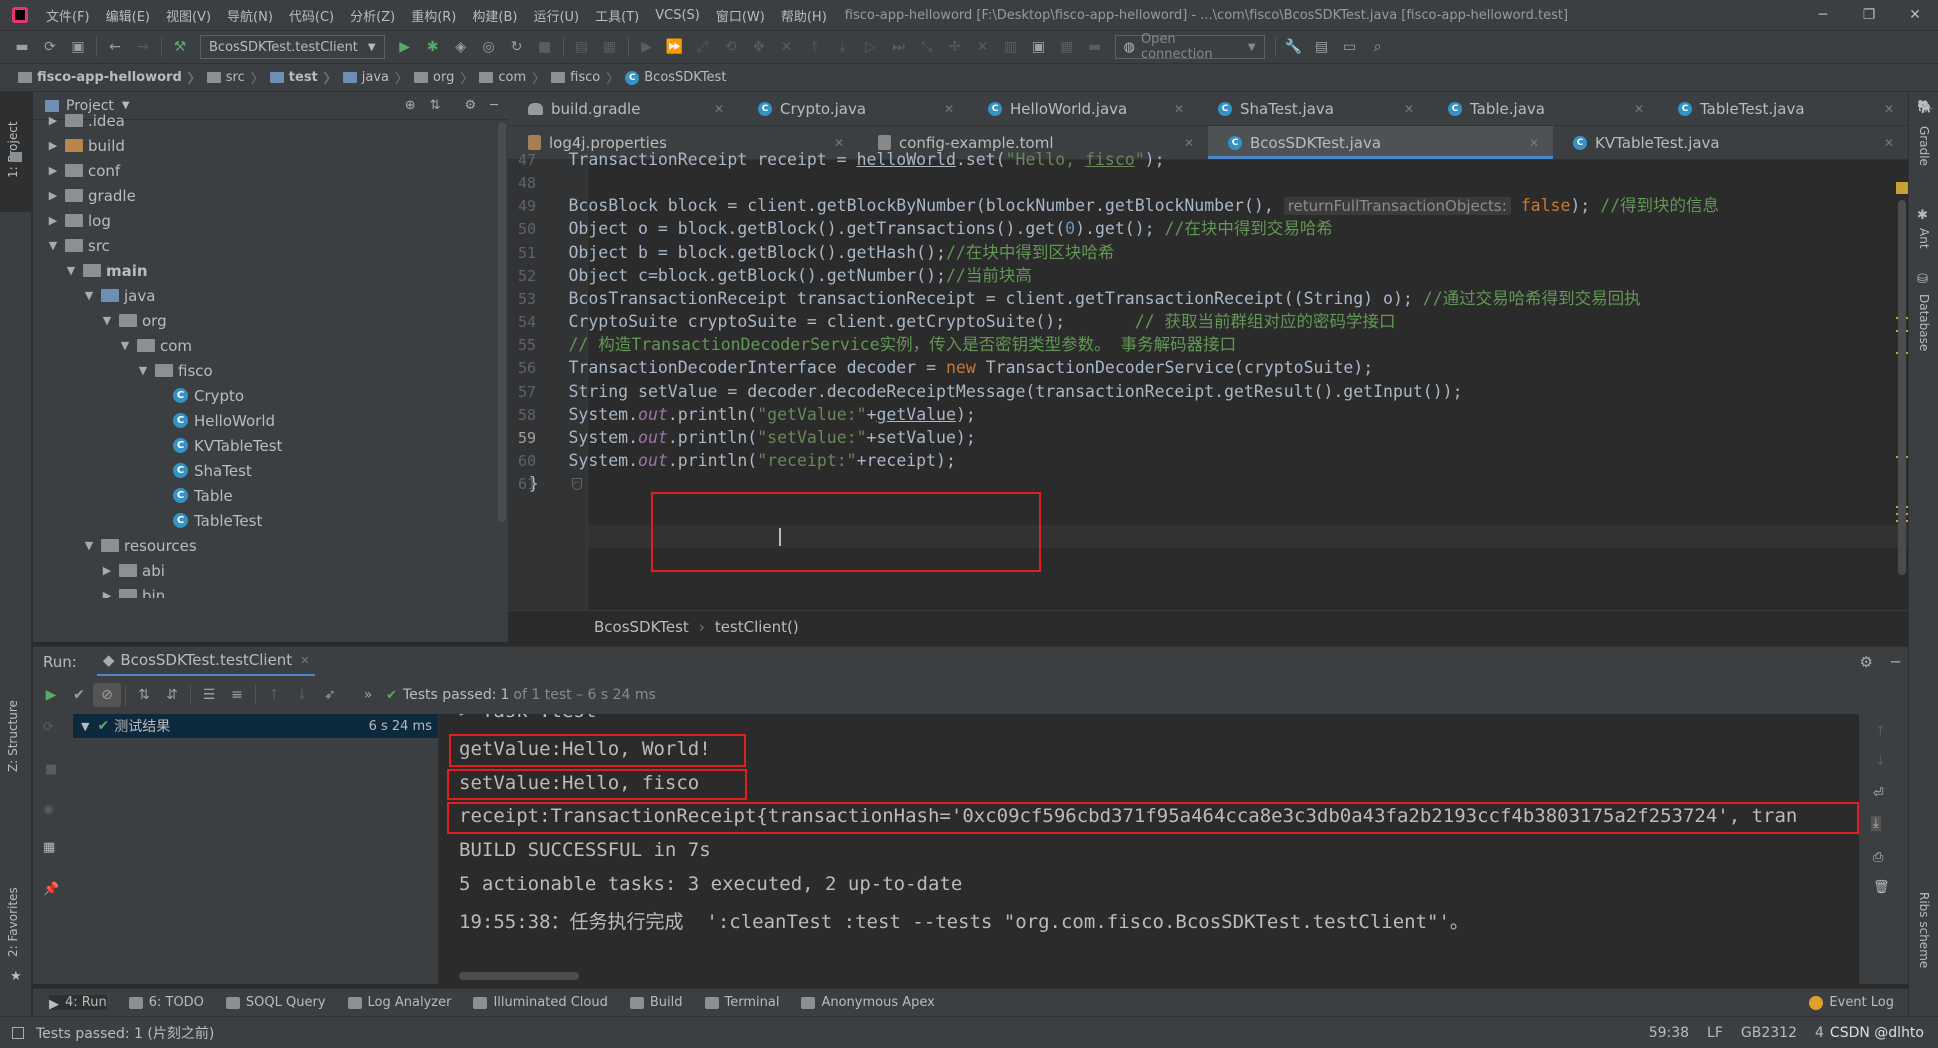  Describe the element at coordinates (209, 695) in the screenshot. I see `expand-all-icon: ☰` at that location.